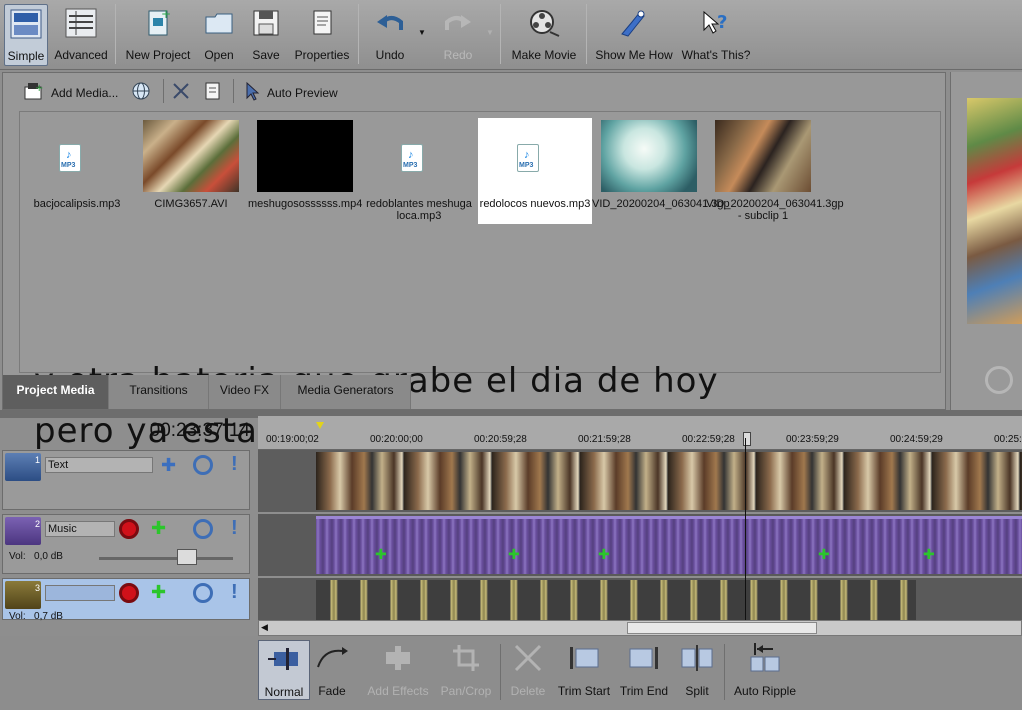 This screenshot has height=710, width=1022. Describe the element at coordinates (80, 593) in the screenshot. I see `track-name-field` at that location.